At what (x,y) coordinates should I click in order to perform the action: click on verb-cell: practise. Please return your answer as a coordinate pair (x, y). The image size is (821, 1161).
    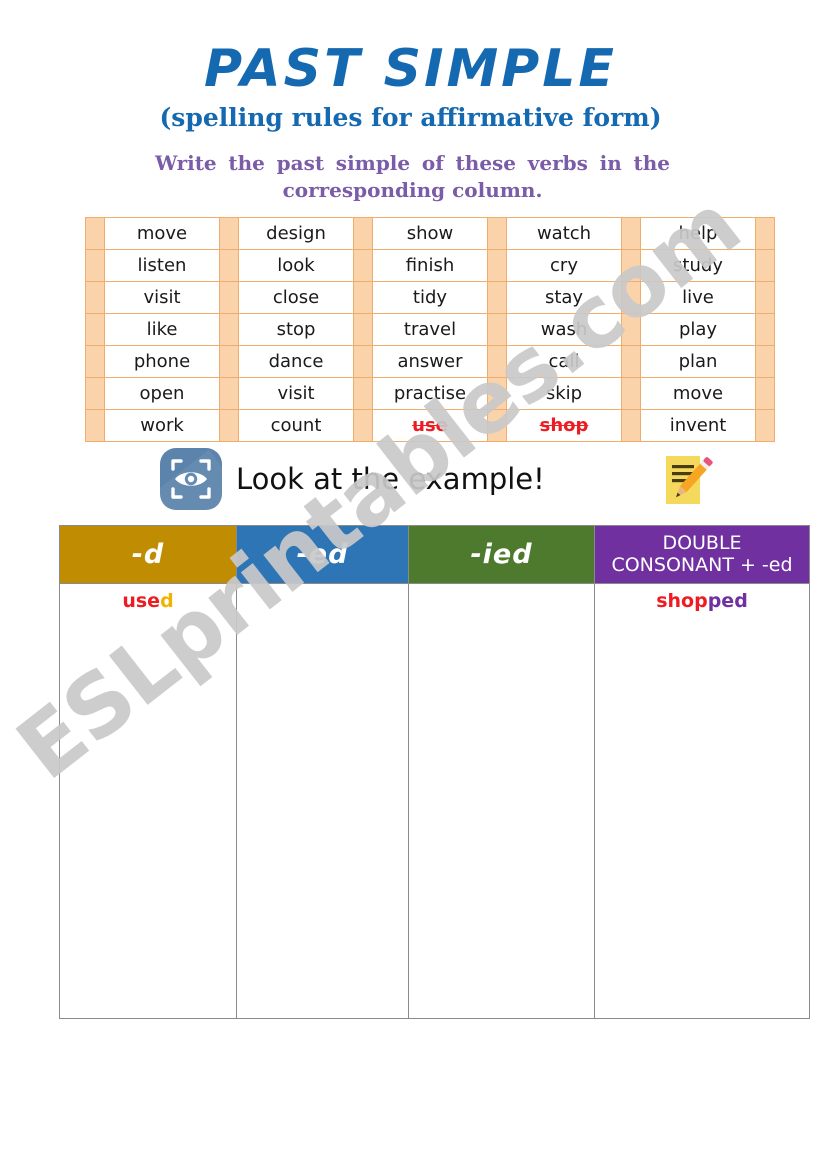
    Looking at the image, I should click on (430, 393).